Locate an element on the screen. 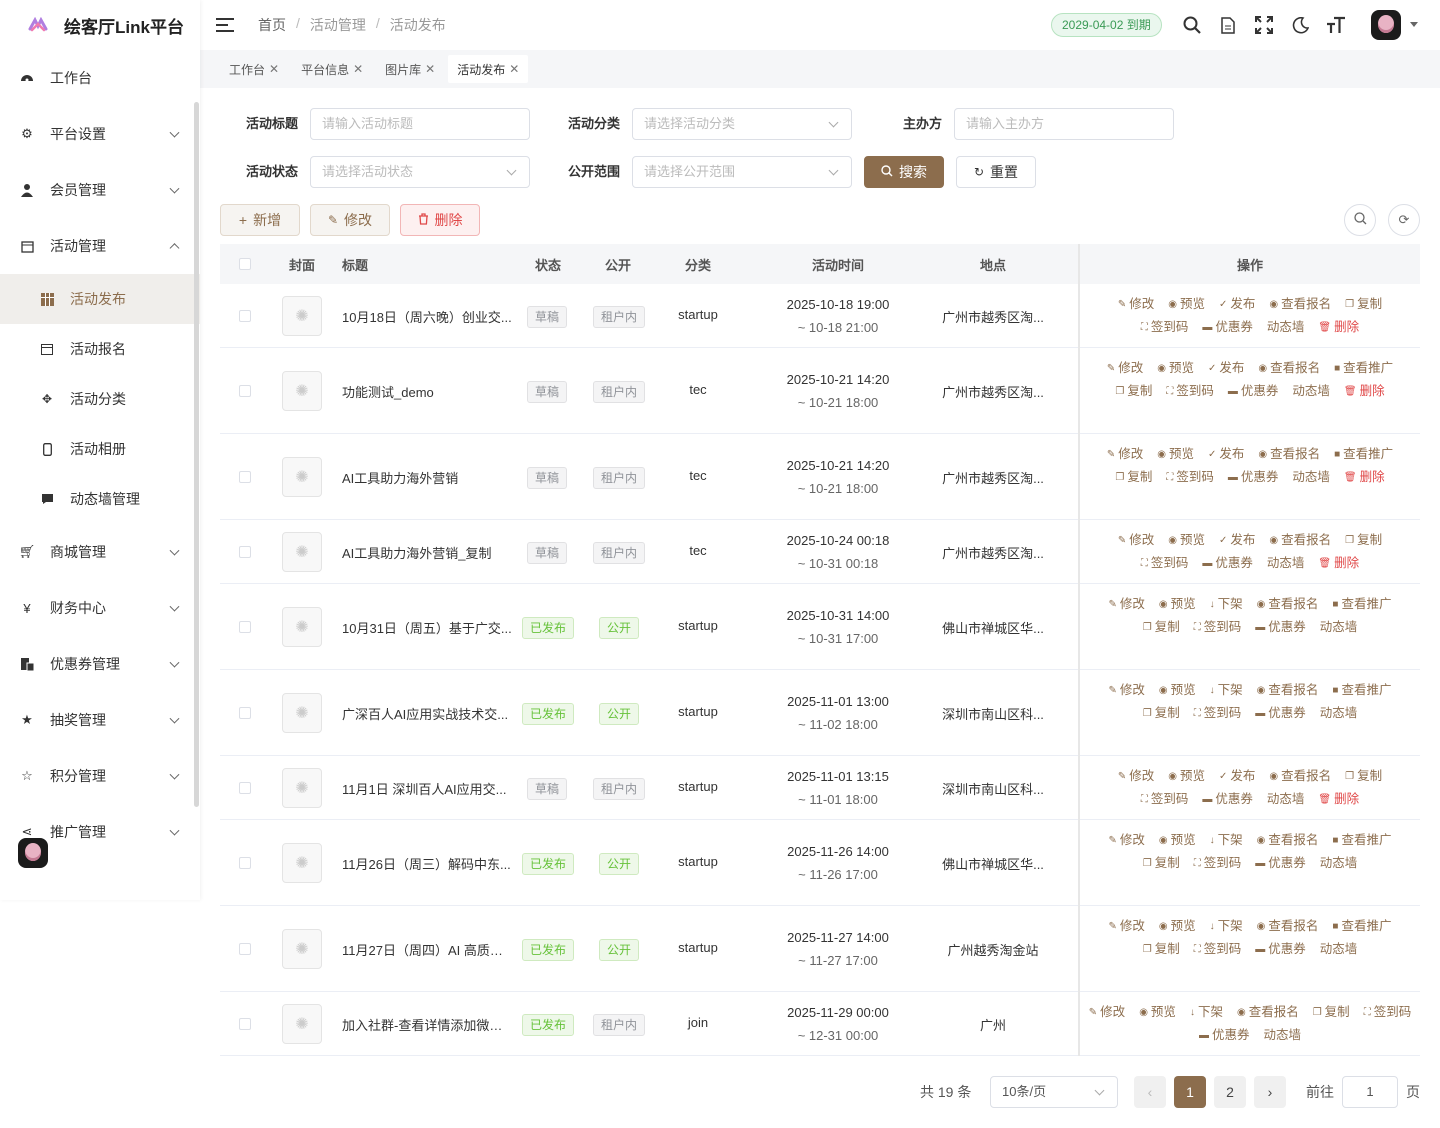  goto-page-input: 1 is located at coordinates (1370, 1092).